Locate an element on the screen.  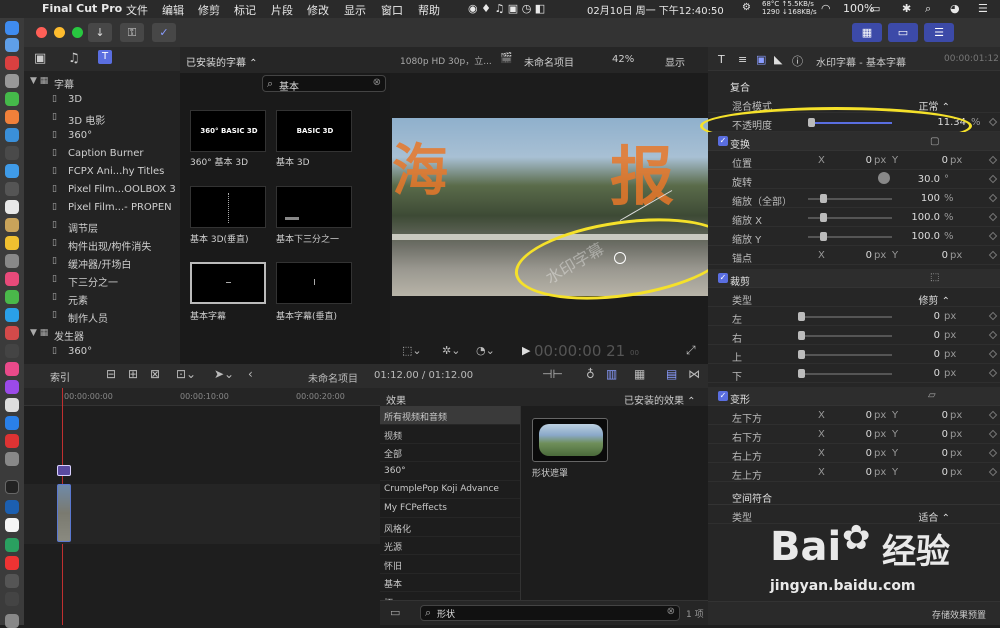
title-thumb-basic-title-selected is located at coordinates (228, 283).